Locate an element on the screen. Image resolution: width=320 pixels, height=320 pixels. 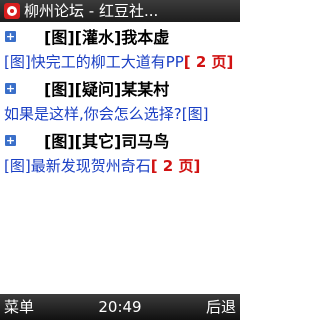
thread-link-text: 如果是这样,你会怎么选择?[图] is located at coordinates (106, 114).